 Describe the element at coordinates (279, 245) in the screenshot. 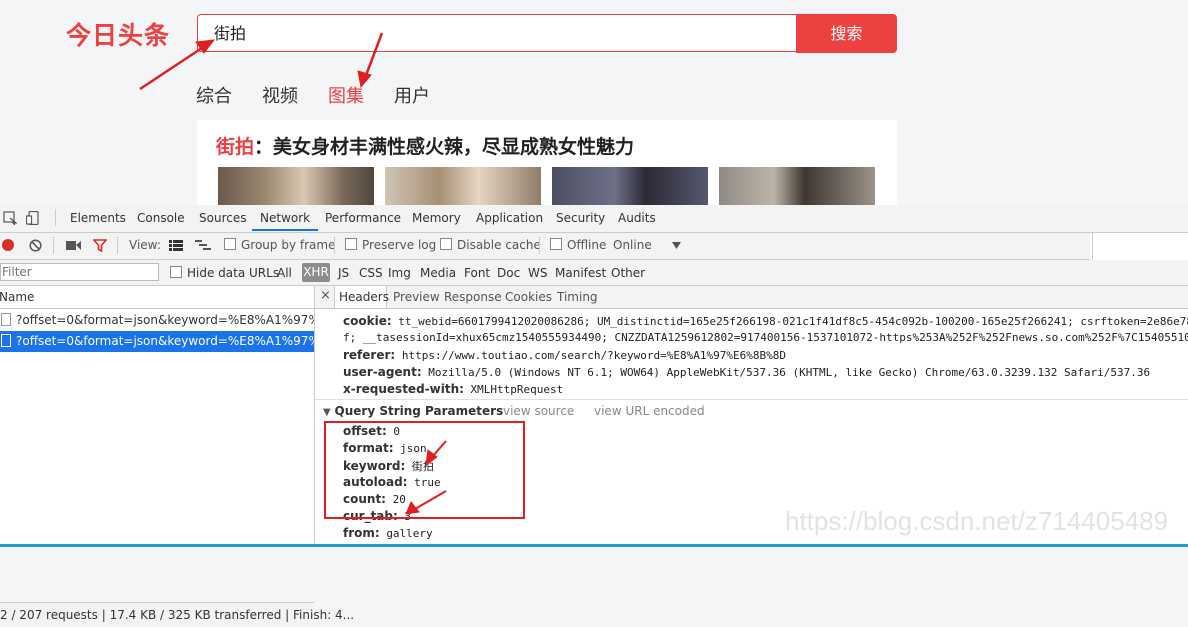

I see `group-by-frame-option: Group by frame` at that location.